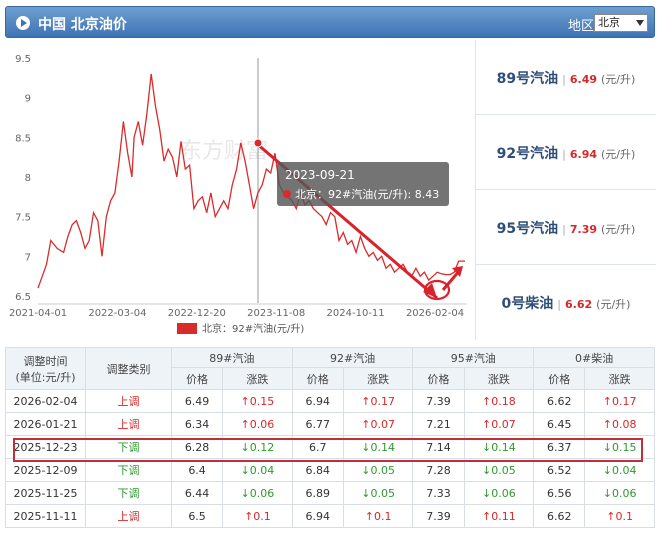 This screenshot has height=535, width=660. What do you see at coordinates (128, 368) in the screenshot?
I see `col-type-header: 调整类别` at bounding box center [128, 368].